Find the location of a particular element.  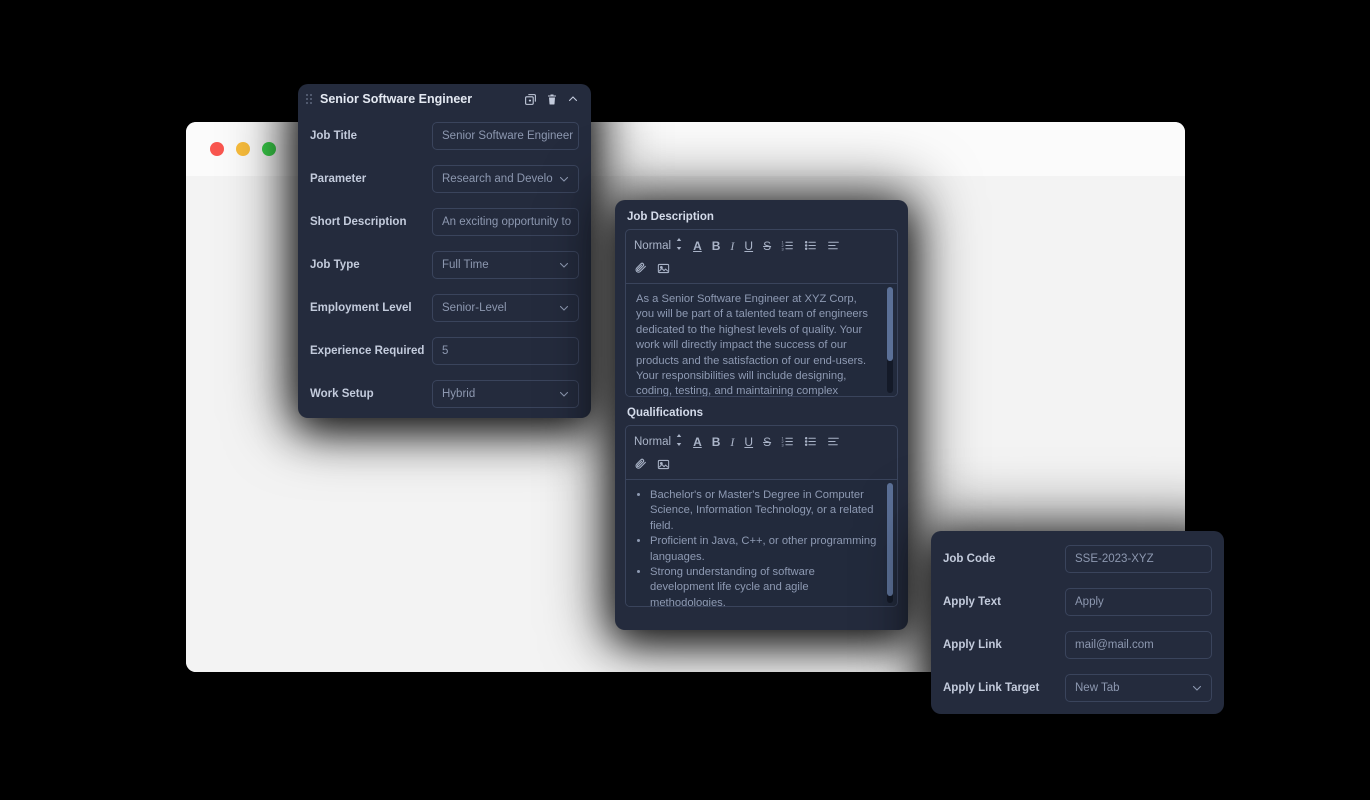

panel-header: Senior Software Engineer is located at coordinates (444, 99).